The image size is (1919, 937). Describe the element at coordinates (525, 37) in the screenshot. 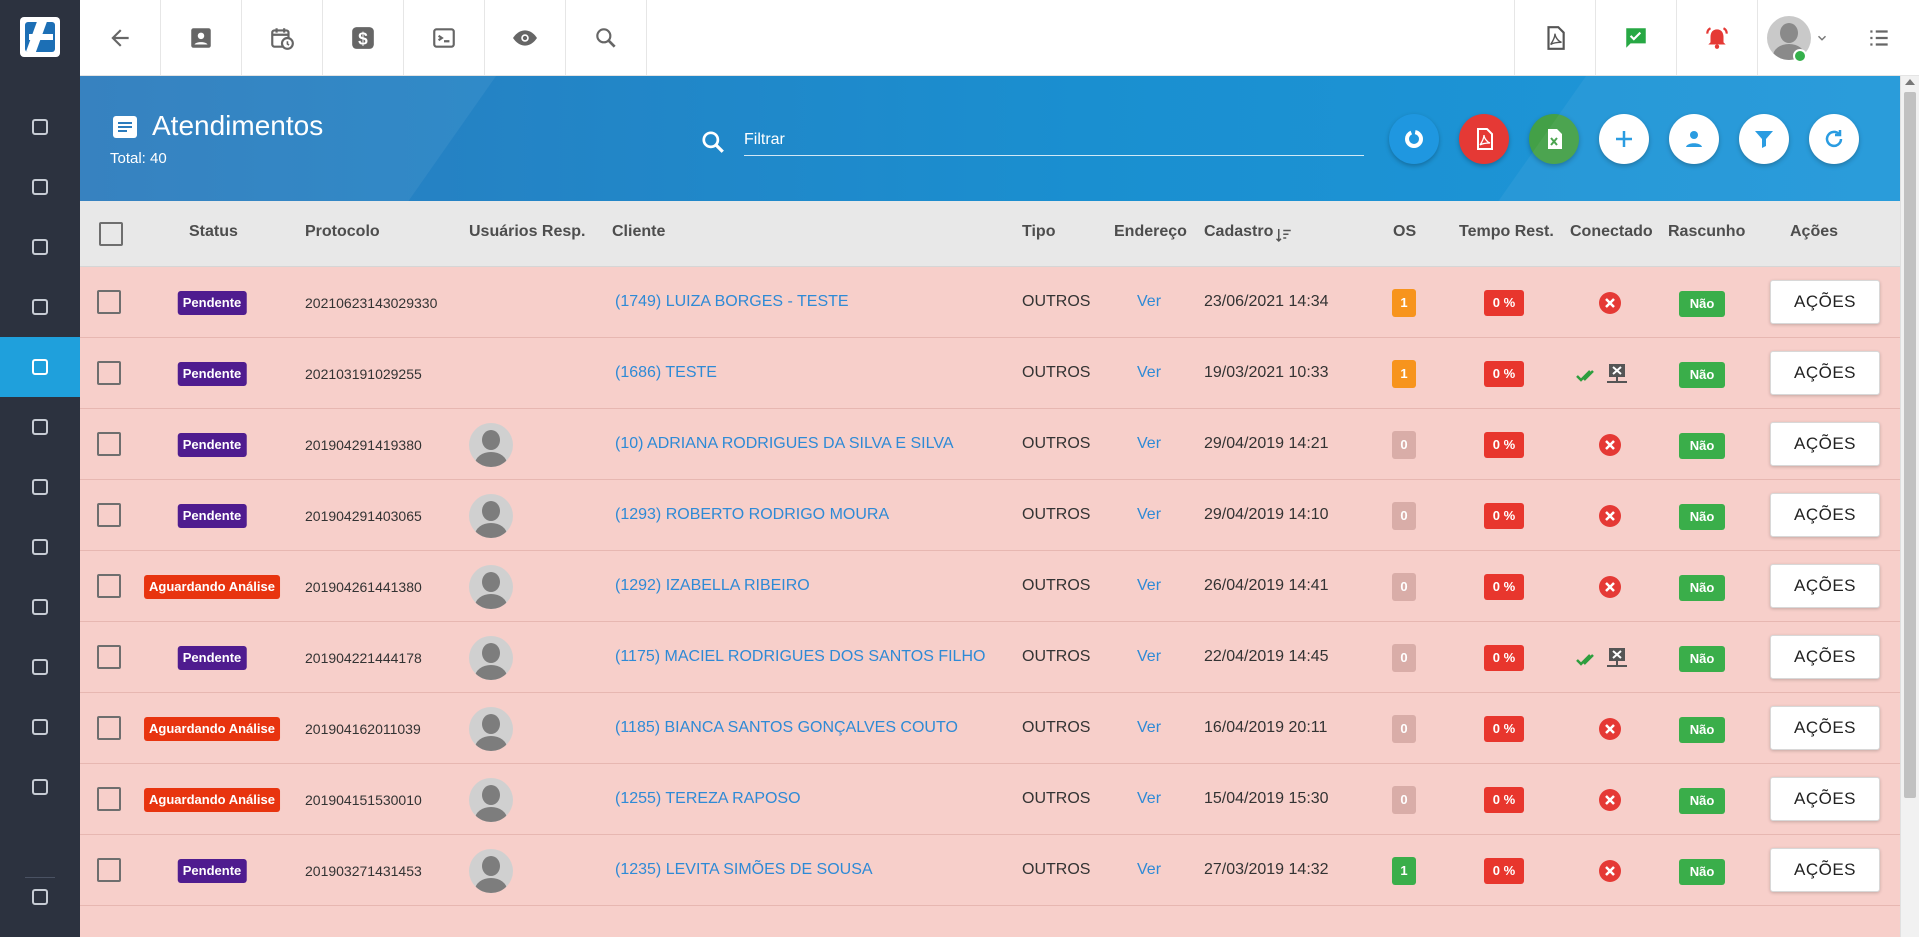

I see `view-button` at that location.